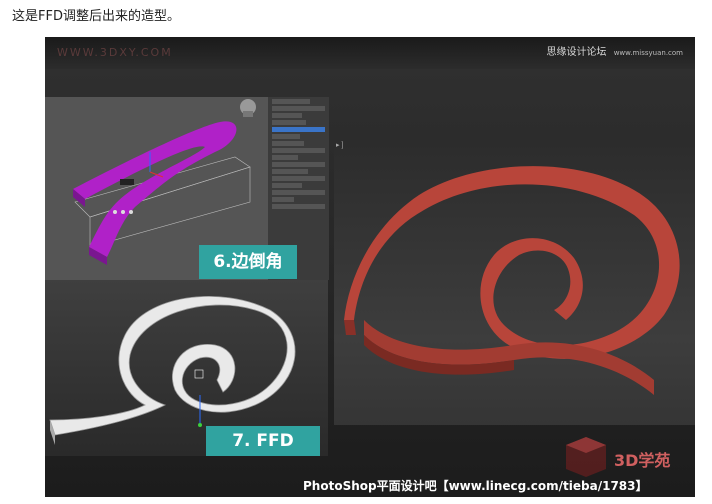 The height and width of the screenshot is (504, 712). I want to click on caption: 这是FFD调整后出来的造型。, so click(96, 16).